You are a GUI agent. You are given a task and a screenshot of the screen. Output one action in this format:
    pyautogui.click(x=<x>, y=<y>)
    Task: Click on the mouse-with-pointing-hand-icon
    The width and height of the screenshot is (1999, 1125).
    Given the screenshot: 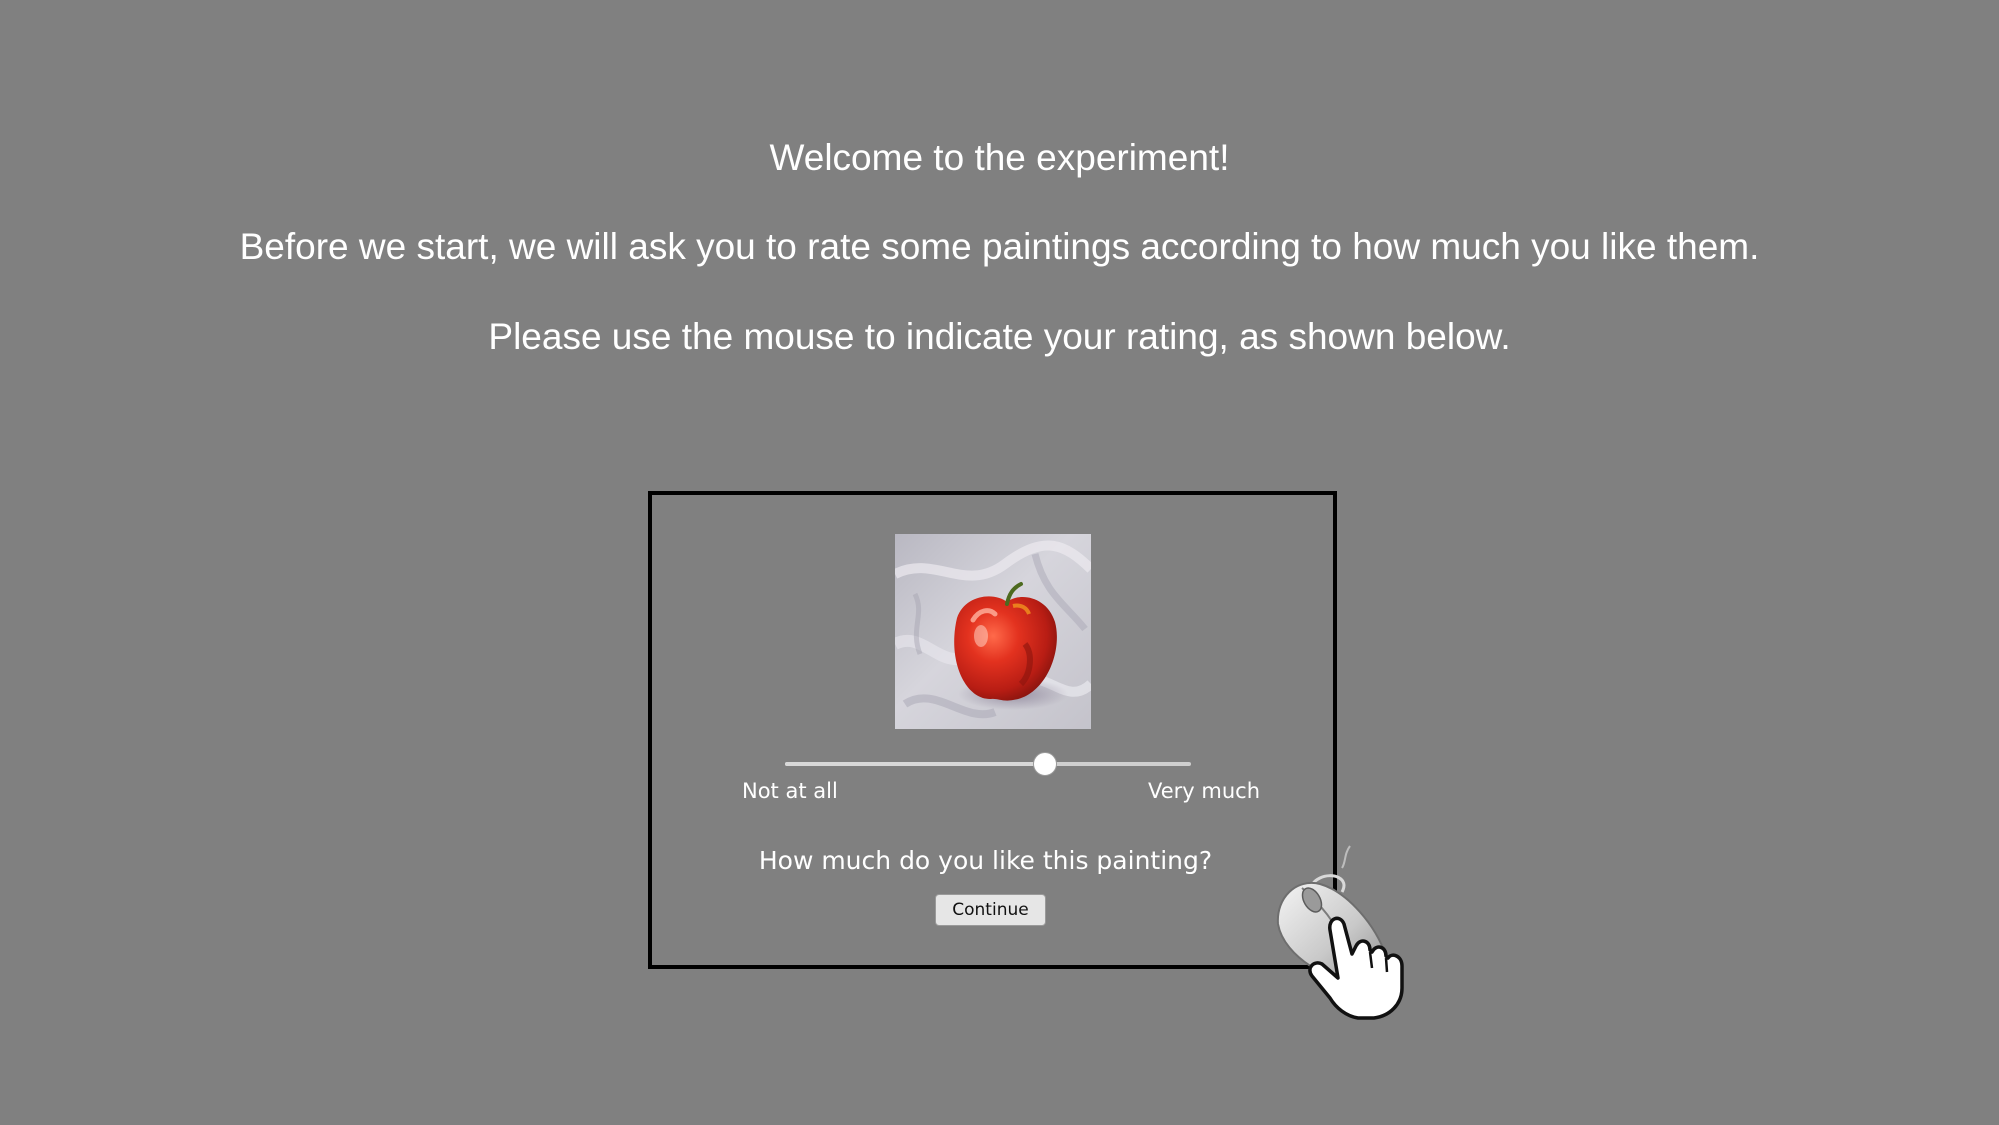 What is the action you would take?
    pyautogui.click(x=1347, y=926)
    